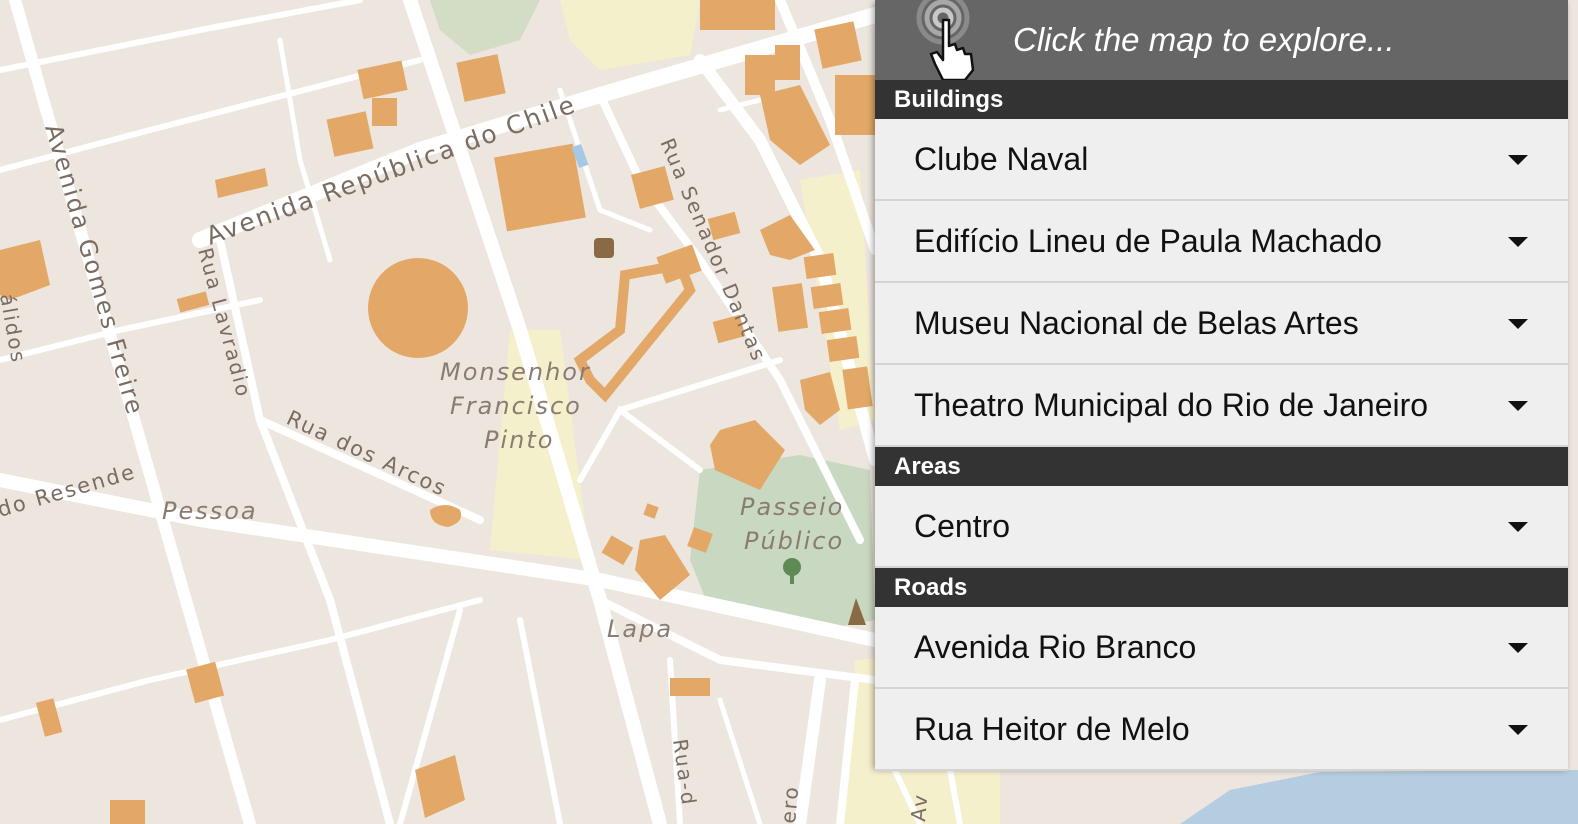  I want to click on list-item-museu-nacional: Museu Nacional de Belas Artes, so click(1221, 324).